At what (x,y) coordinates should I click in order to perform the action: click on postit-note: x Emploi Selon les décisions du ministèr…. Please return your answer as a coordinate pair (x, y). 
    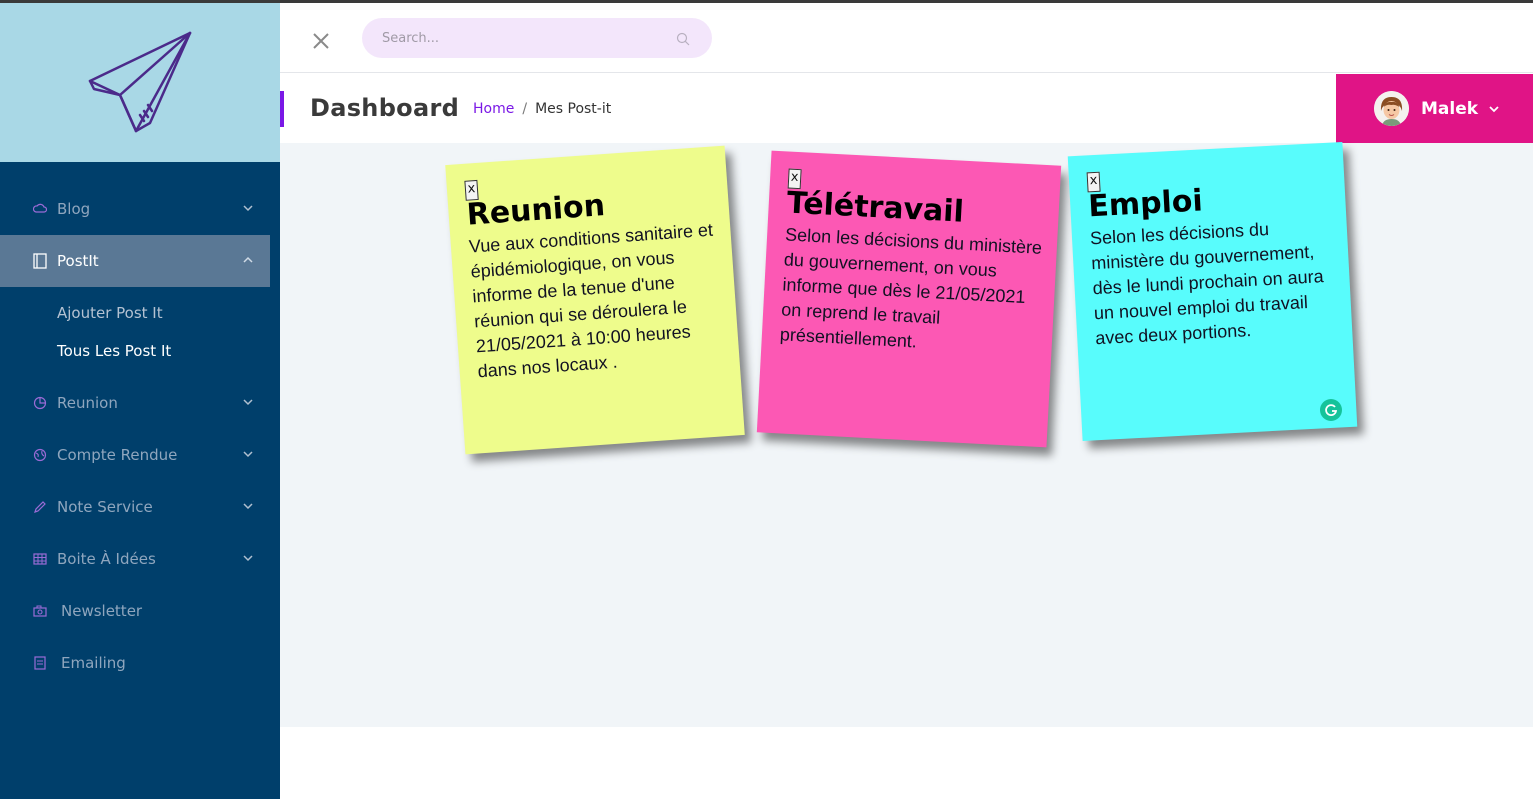
    Looking at the image, I should click on (1212, 291).